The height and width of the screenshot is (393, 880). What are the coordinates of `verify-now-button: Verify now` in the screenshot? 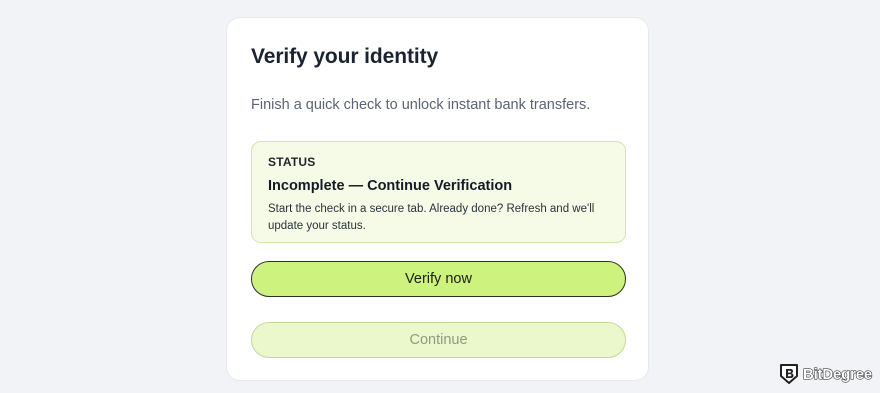 It's located at (438, 279).